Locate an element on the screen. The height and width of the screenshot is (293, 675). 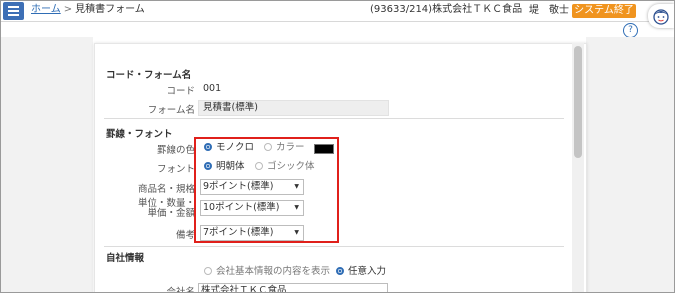
unit-size-label-line2: 単価・金額 is located at coordinates (171, 213).